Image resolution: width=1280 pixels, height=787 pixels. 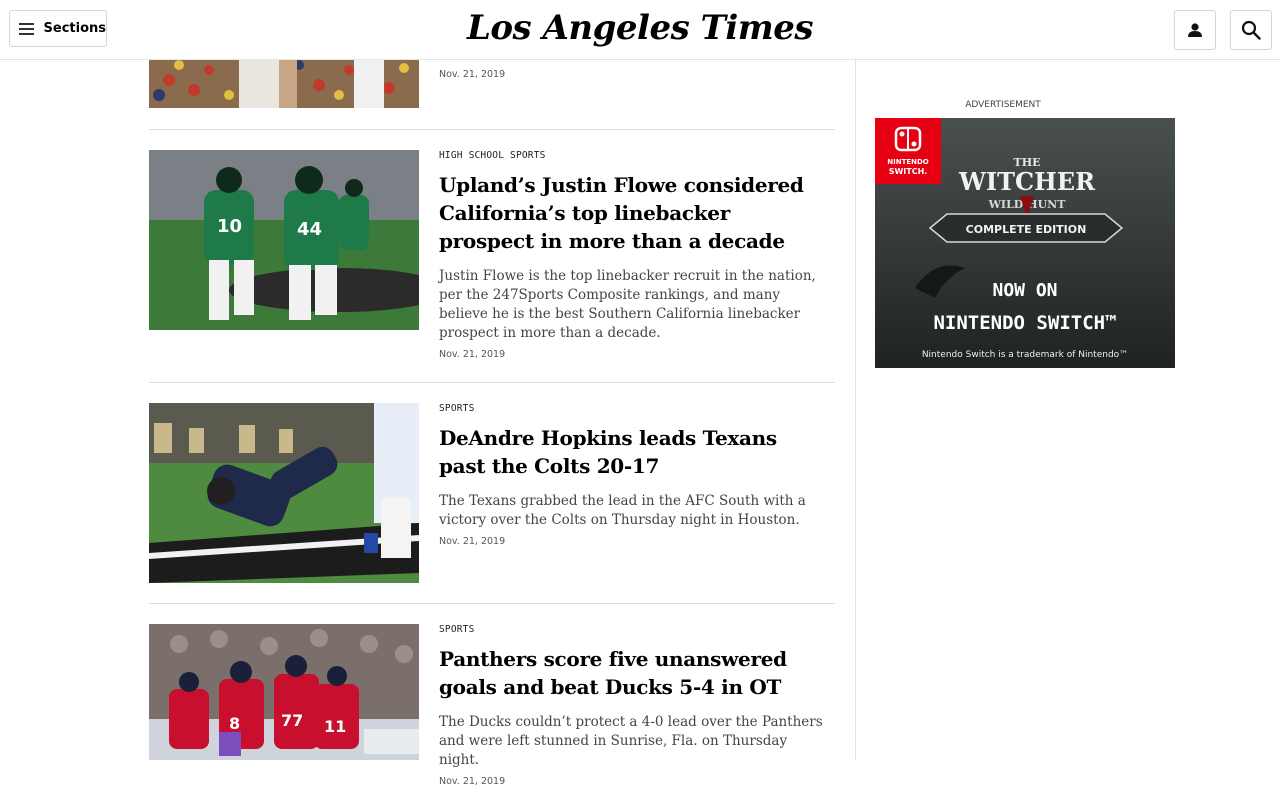 I want to click on account-button, so click(x=1195, y=30).